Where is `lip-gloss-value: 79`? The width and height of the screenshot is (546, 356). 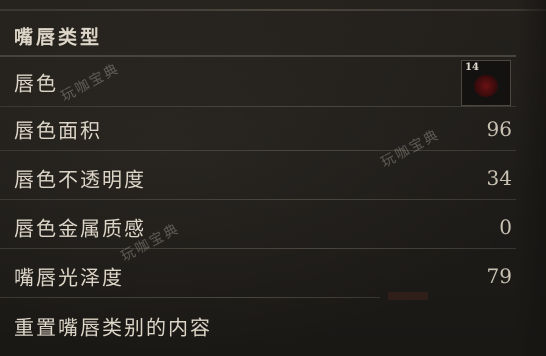 lip-gloss-value: 79 is located at coordinates (499, 276).